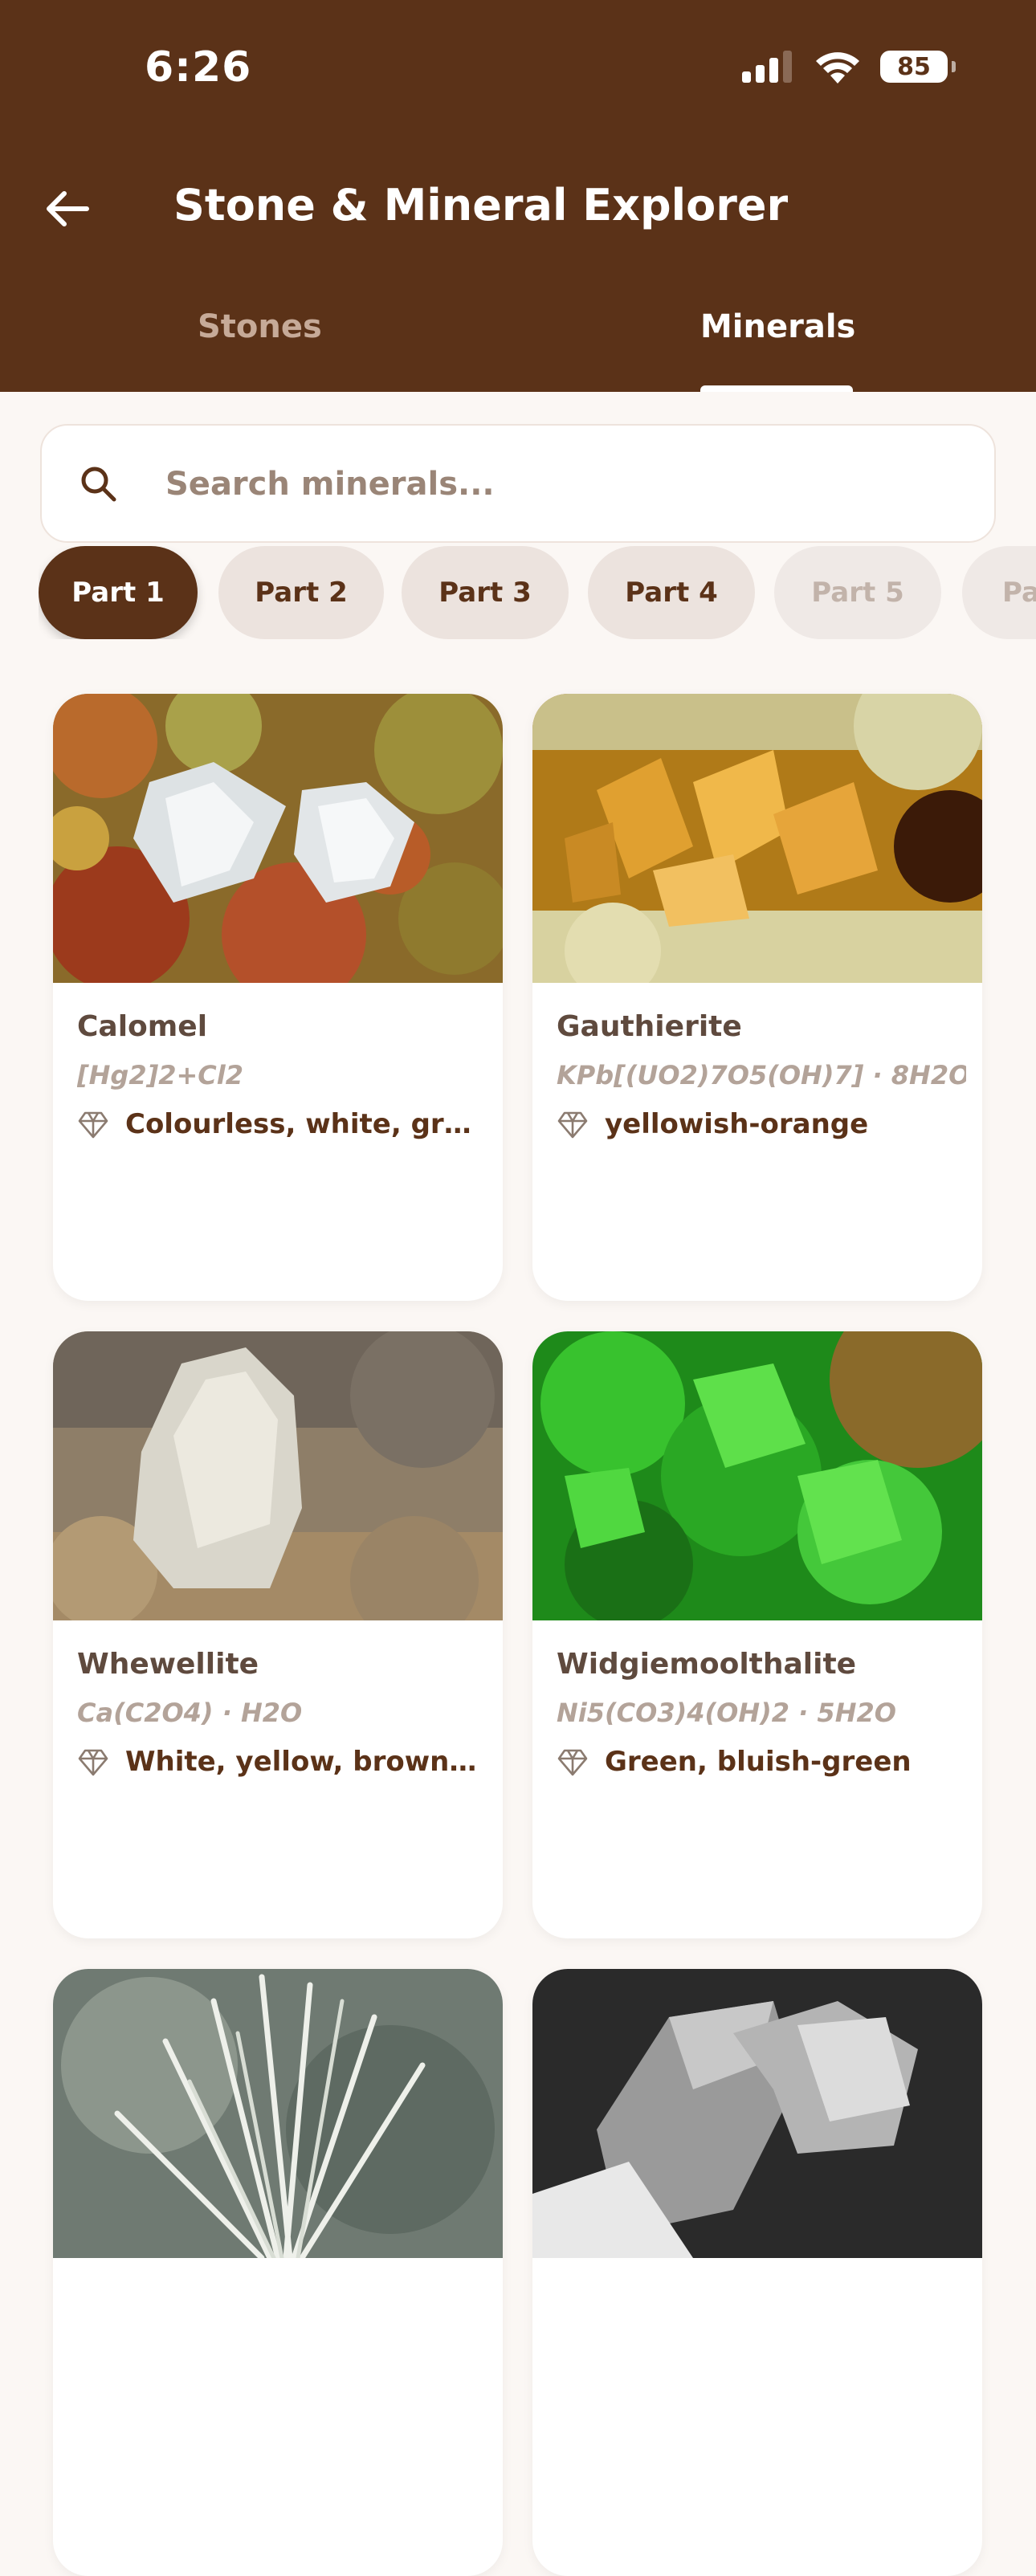 The width and height of the screenshot is (1036, 2576). Describe the element at coordinates (671, 592) in the screenshot. I see `chip-part-4: Part 4` at that location.